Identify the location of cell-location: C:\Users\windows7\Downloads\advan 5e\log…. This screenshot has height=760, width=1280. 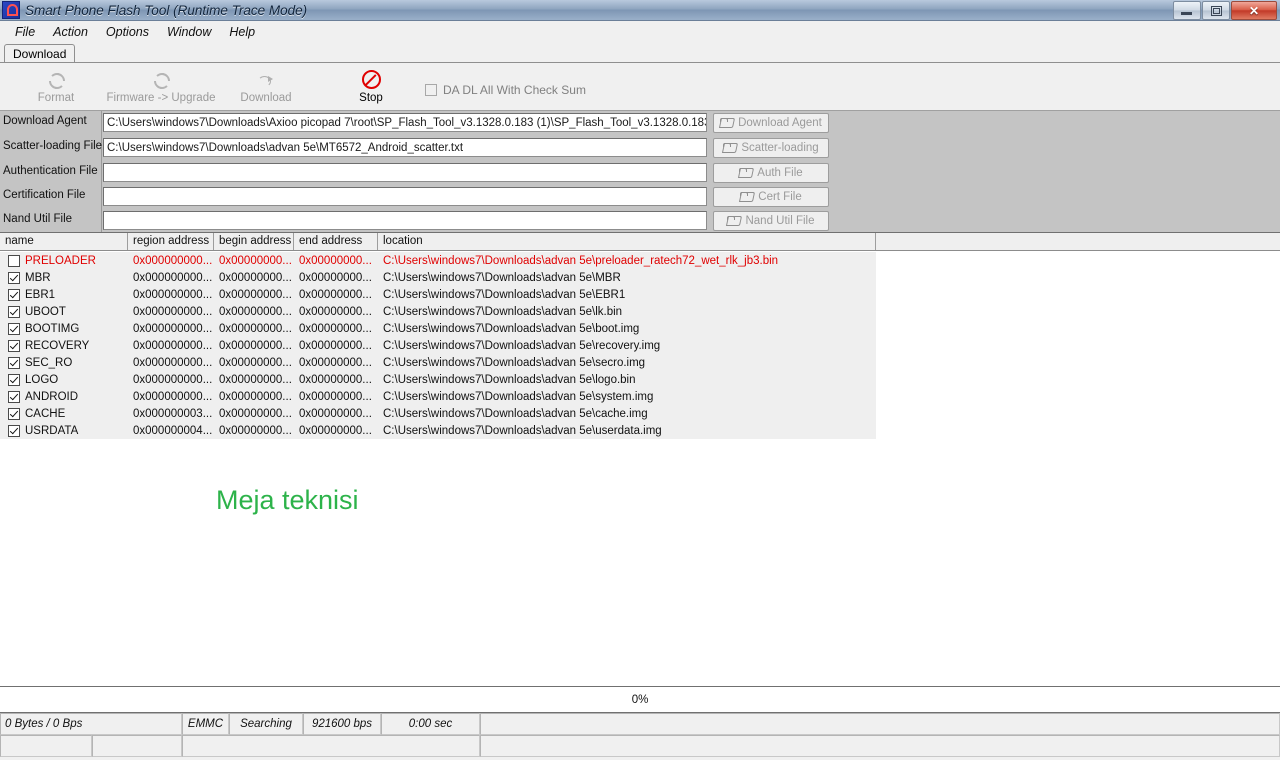
(509, 379).